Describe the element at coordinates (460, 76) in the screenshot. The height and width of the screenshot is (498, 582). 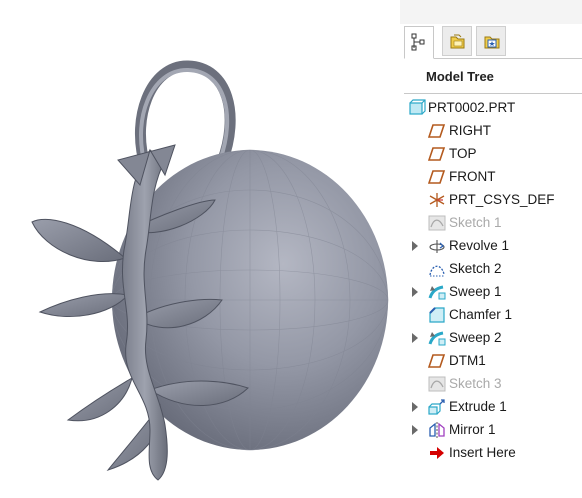
I see `model-tree-title: Model Tree` at that location.